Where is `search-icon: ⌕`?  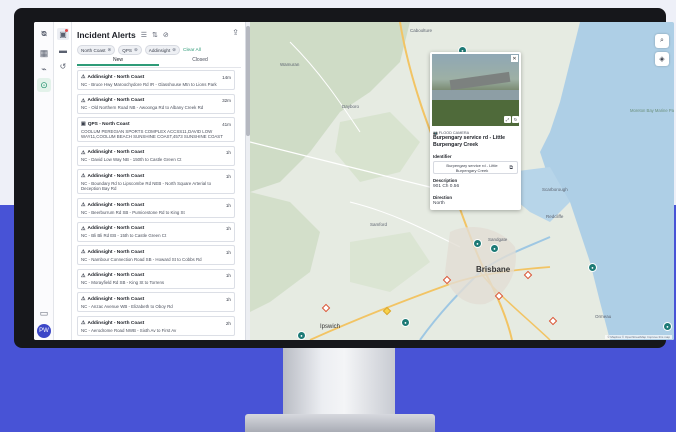 search-icon: ⌕ is located at coordinates (662, 41).